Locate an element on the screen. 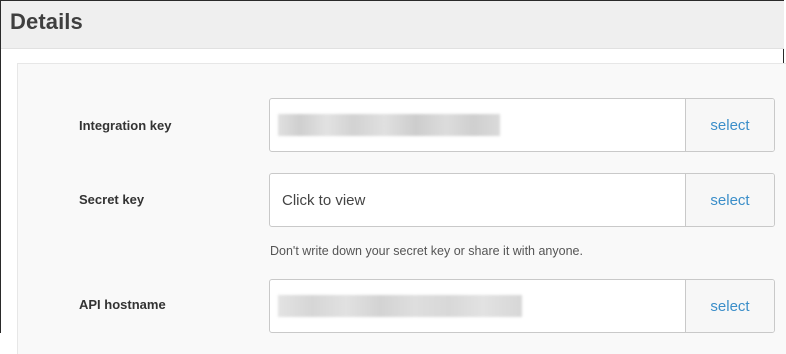 The height and width of the screenshot is (354, 786). secret-key-value: Click to view is located at coordinates (477, 200).